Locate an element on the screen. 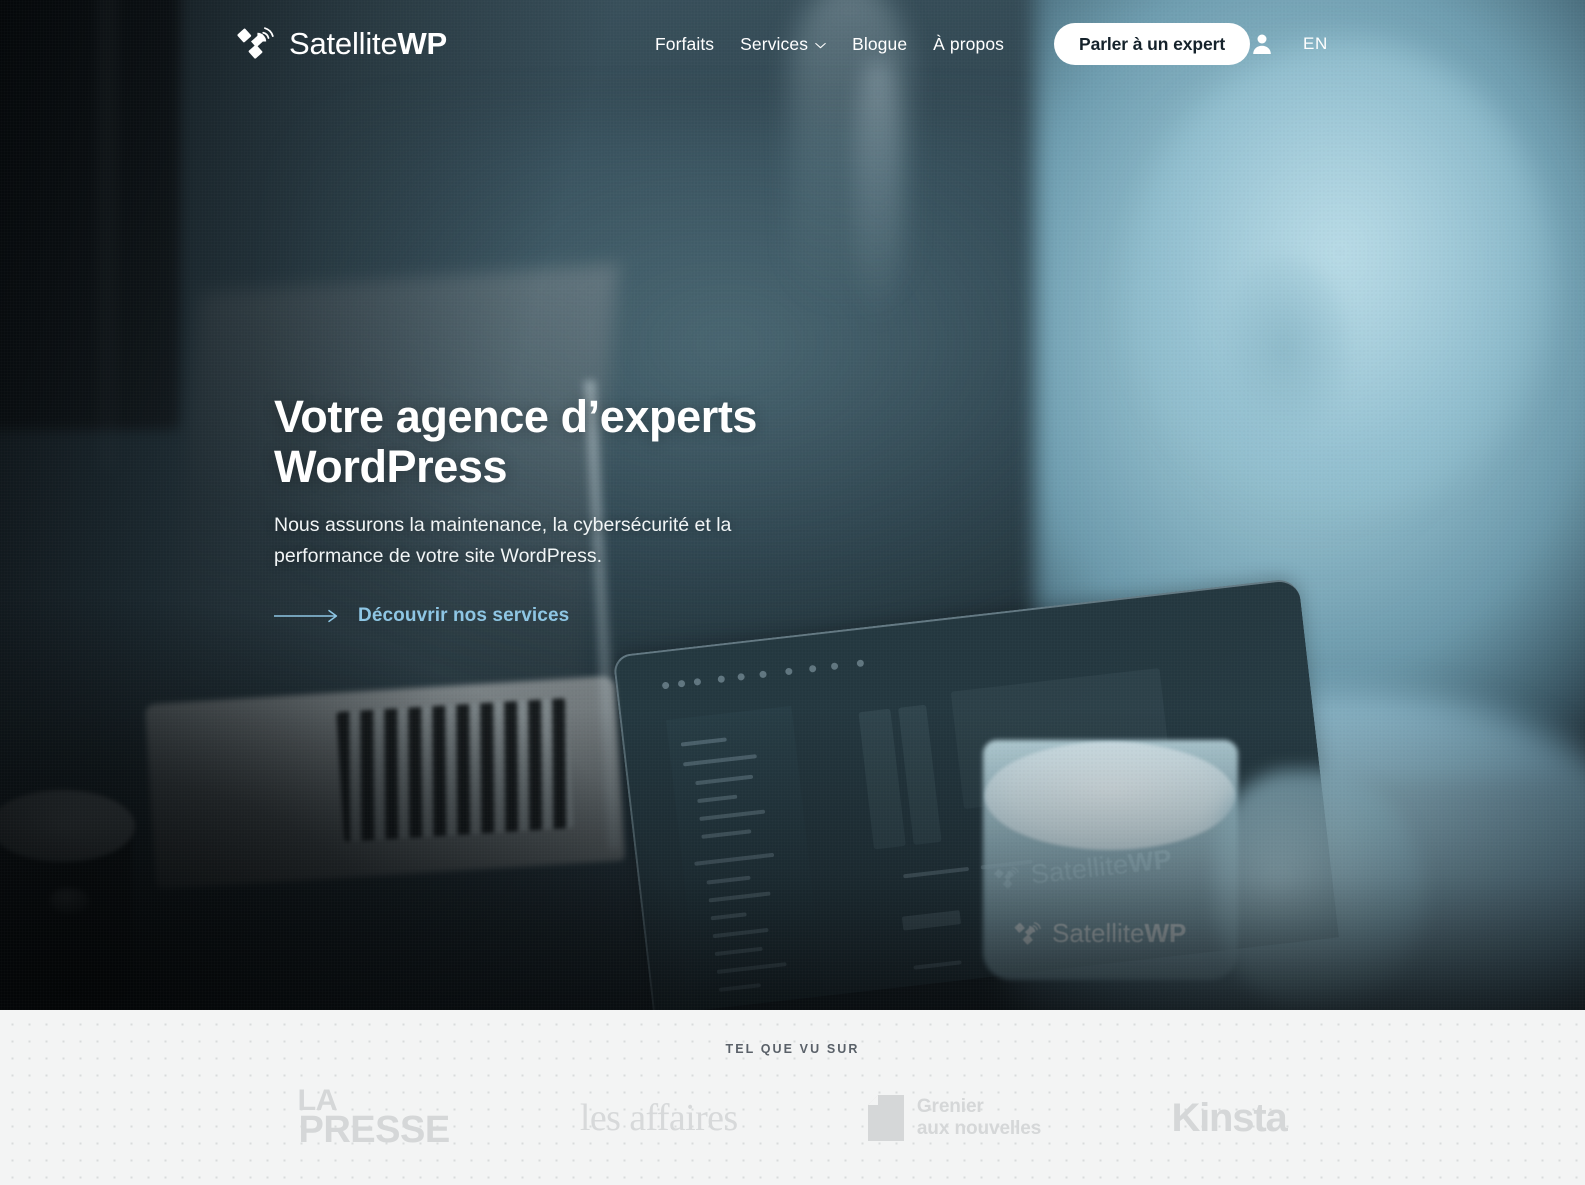  primary-navigation: Forfaits Services Blogue À propos is located at coordinates (829, 44).